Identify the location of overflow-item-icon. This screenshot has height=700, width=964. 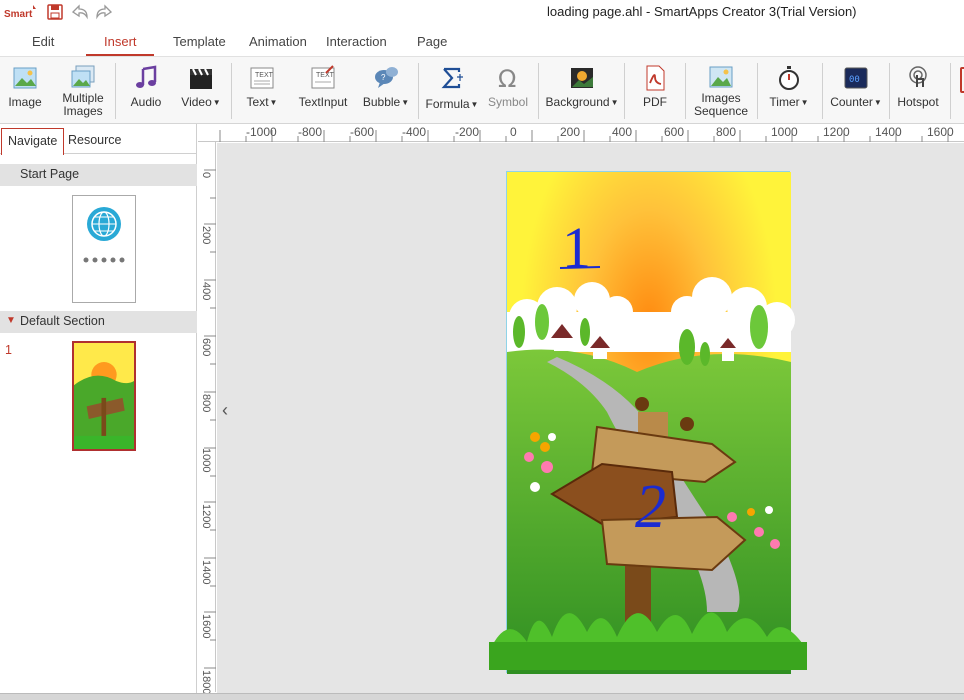
(962, 80).